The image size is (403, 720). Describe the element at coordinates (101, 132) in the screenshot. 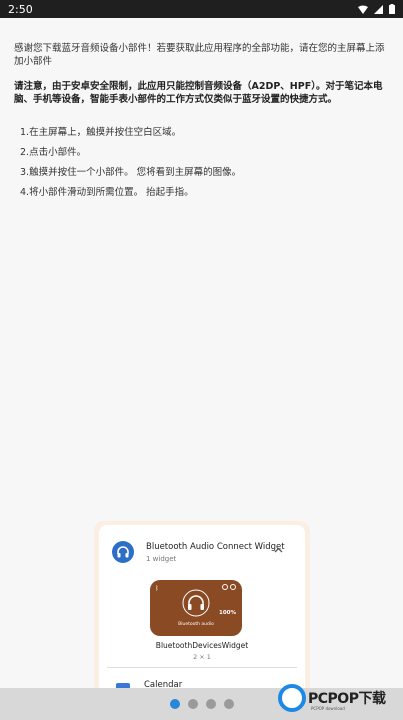

I see `step-item: 1.在主屏幕上，触摸并按住空白区域。` at that location.